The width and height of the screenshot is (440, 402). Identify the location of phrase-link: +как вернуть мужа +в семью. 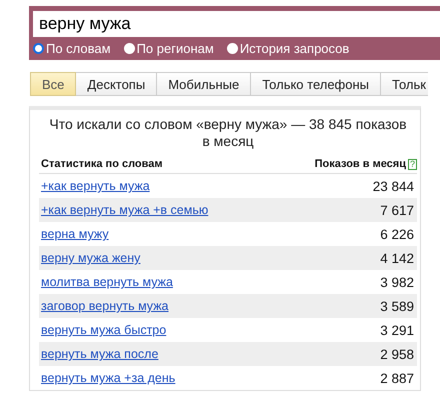
(124, 210).